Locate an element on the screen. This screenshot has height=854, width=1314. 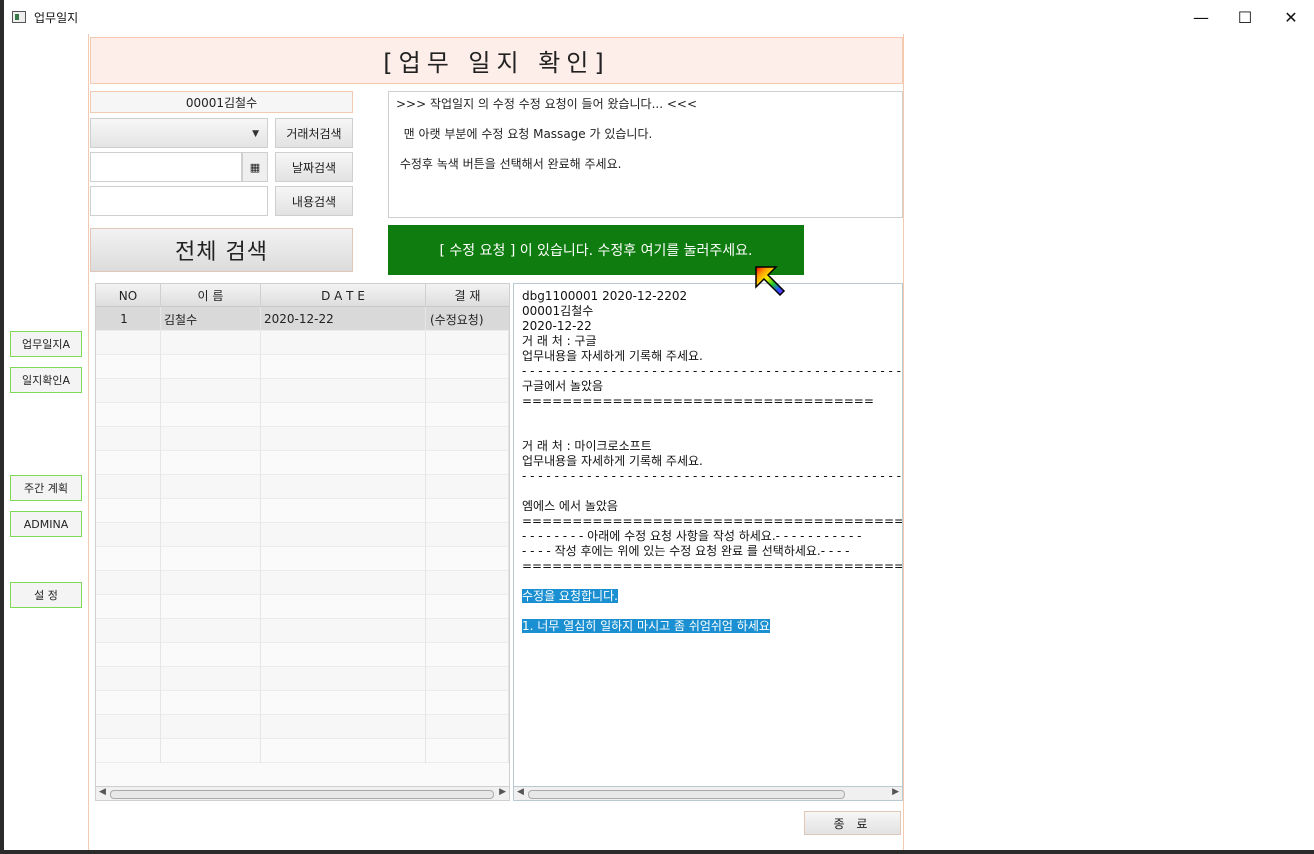
log-horizontal-scrollbar: ◀ ▶ is located at coordinates (708, 793).